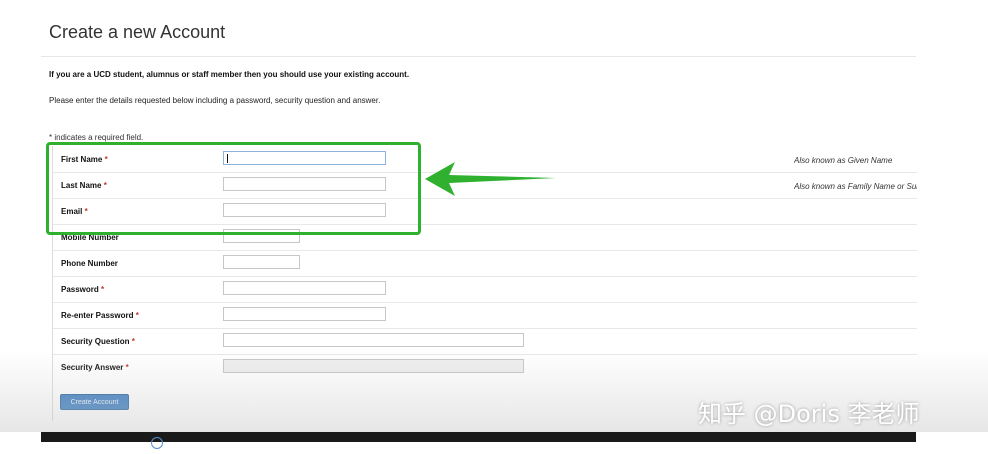 The image size is (988, 454). What do you see at coordinates (84, 159) in the screenshot?
I see `first-name-label: First Name *` at bounding box center [84, 159].